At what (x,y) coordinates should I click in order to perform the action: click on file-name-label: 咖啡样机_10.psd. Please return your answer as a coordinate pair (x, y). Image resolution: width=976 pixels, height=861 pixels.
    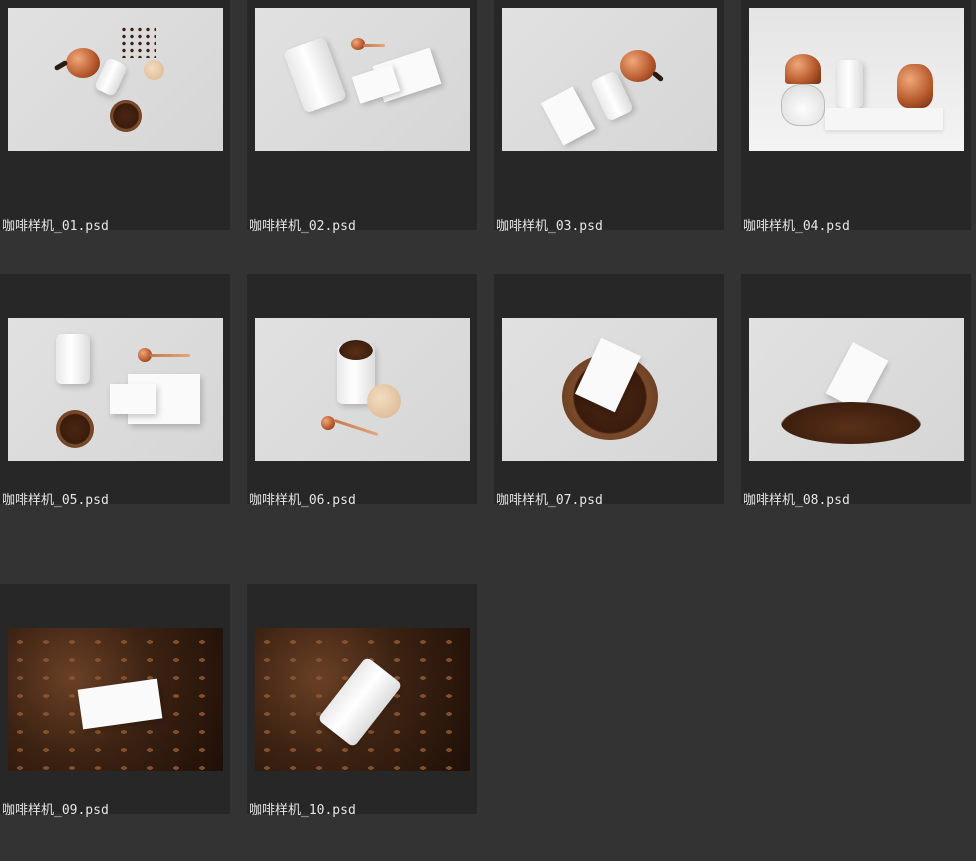
    Looking at the image, I should click on (302, 810).